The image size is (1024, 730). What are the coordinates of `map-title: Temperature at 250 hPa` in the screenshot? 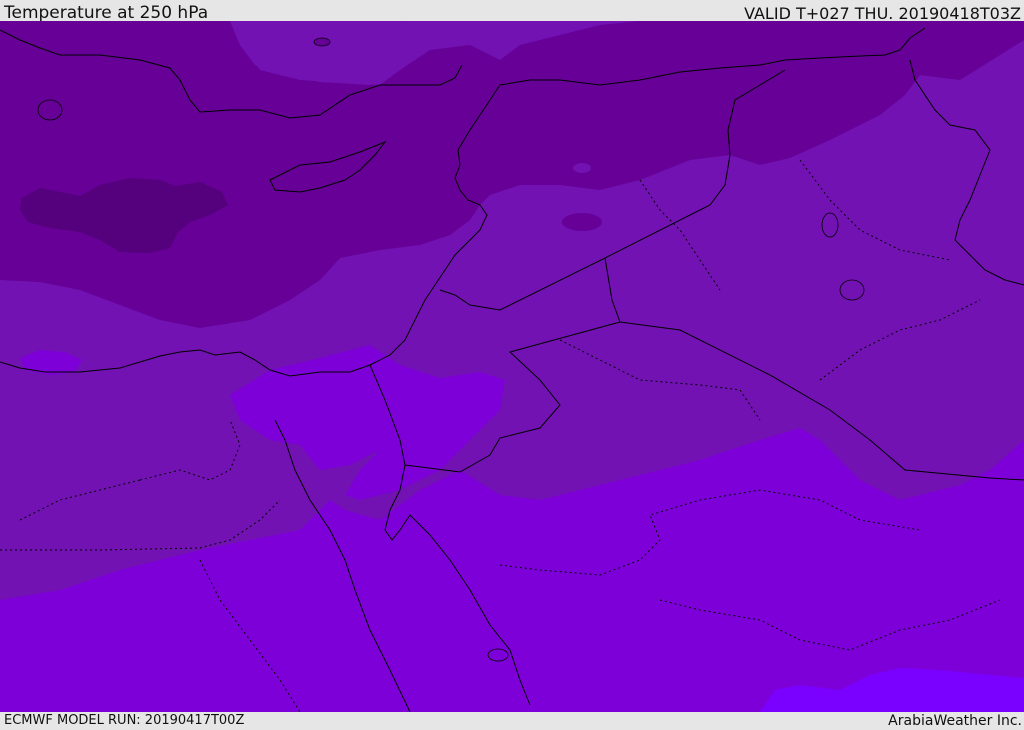 It's located at (106, 13).